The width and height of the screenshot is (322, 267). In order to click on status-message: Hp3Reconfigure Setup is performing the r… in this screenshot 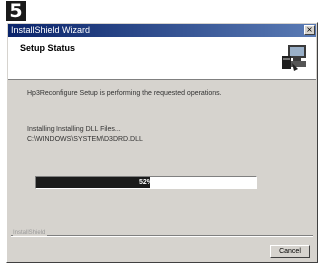, I will do `click(124, 93)`.